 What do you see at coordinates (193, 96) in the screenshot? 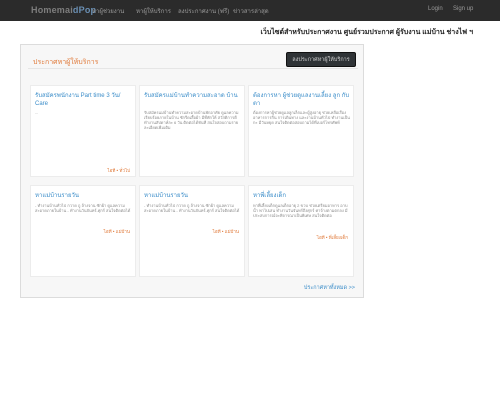
I see `card-title: รับสมัครแม่บ้านทำความสะอาด บ้าน` at bounding box center [193, 96].